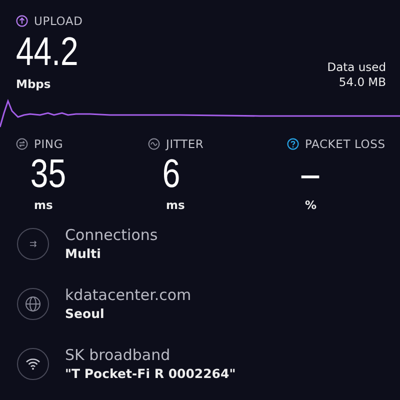  I want to click on detail-title: kdatacenter.com, so click(128, 295).